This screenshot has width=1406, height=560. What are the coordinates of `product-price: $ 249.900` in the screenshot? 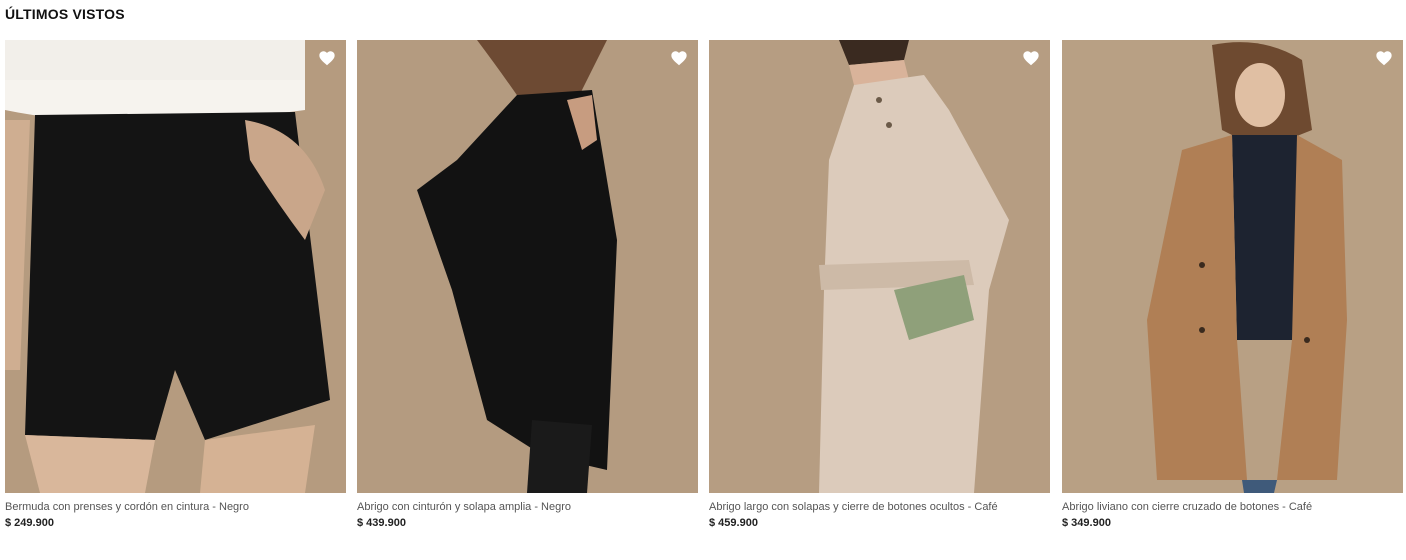 It's located at (29, 523).